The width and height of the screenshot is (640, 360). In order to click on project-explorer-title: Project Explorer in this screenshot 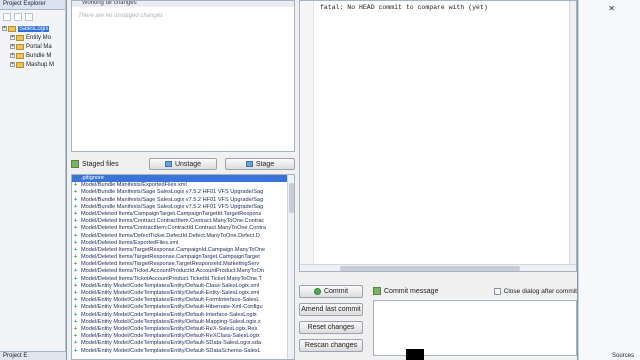, I will do `click(32, 5)`.